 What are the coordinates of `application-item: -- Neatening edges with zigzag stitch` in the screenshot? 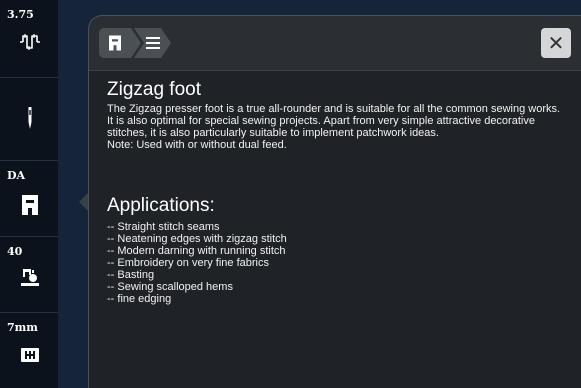 It's located at (197, 239).